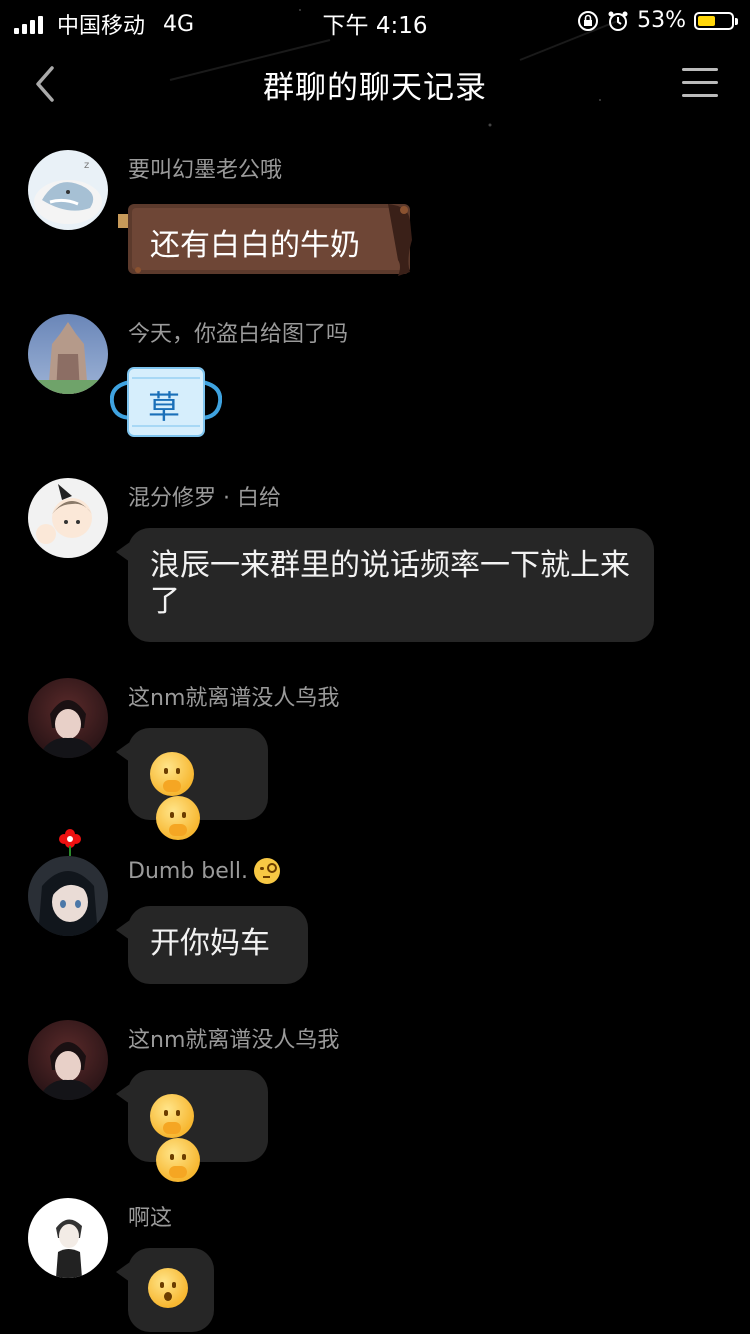 The height and width of the screenshot is (1334, 750). I want to click on message-text: 还有白白的牛奶, so click(255, 245).